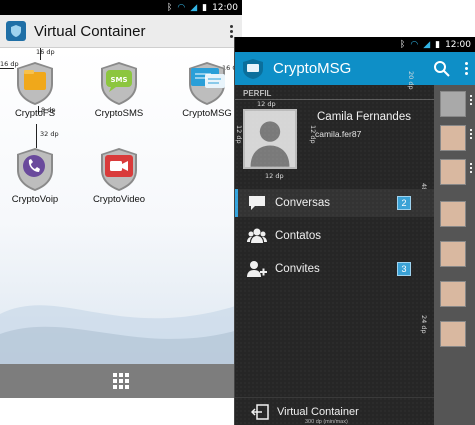 Image resolution: width=475 pixels, height=425 pixels. Describe the element at coordinates (318, 411) in the screenshot. I see `drawer-footer-label: Virtual Container` at that location.